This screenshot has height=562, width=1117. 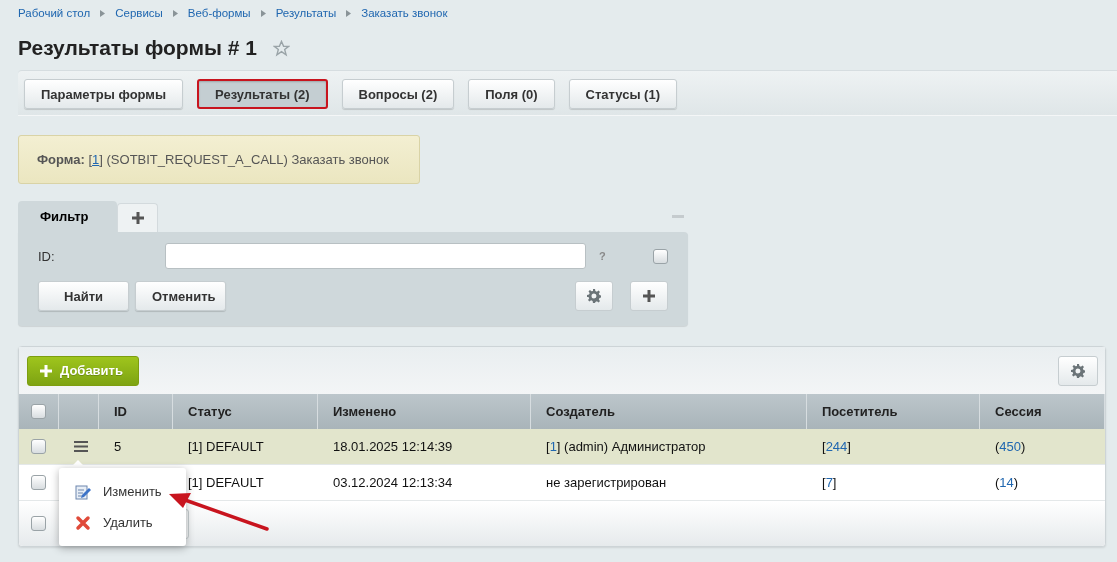 What do you see at coordinates (393, 446) in the screenshot?
I see `table-cell: 18.01.2025 12:14:39` at bounding box center [393, 446].